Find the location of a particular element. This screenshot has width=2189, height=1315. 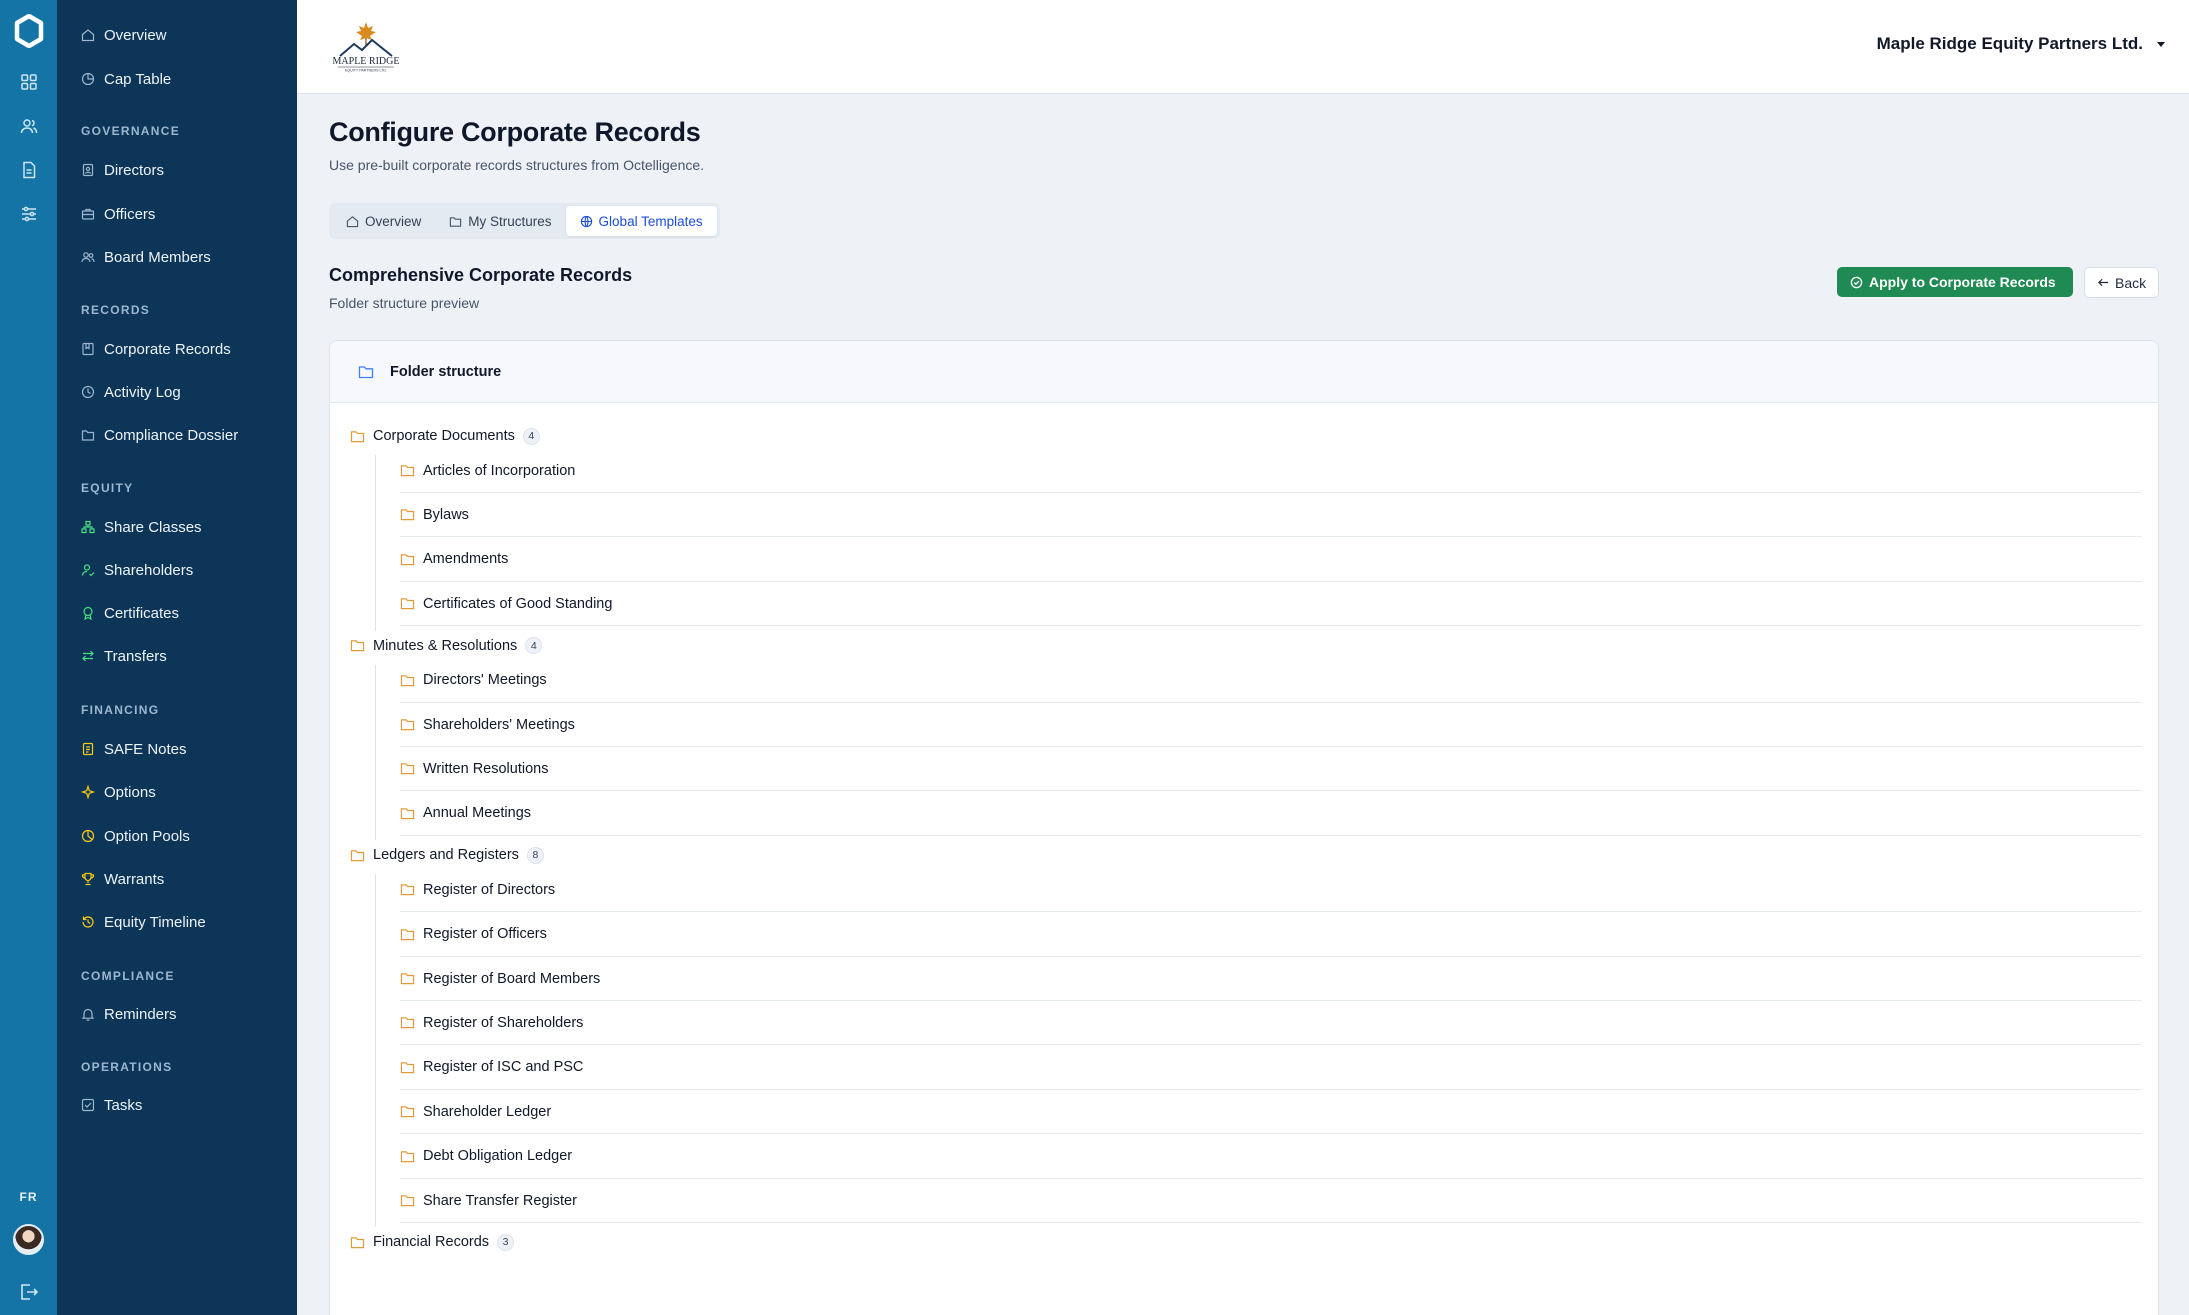

subfolder-row: Annual Meetings is located at coordinates (1271, 814).